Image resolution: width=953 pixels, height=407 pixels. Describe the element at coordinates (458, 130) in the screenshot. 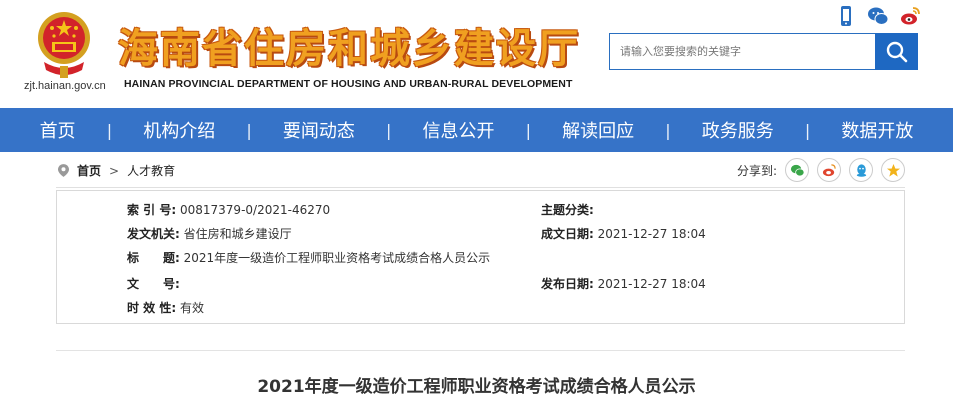

I see `nav-info-disclosure: 信息公开` at that location.